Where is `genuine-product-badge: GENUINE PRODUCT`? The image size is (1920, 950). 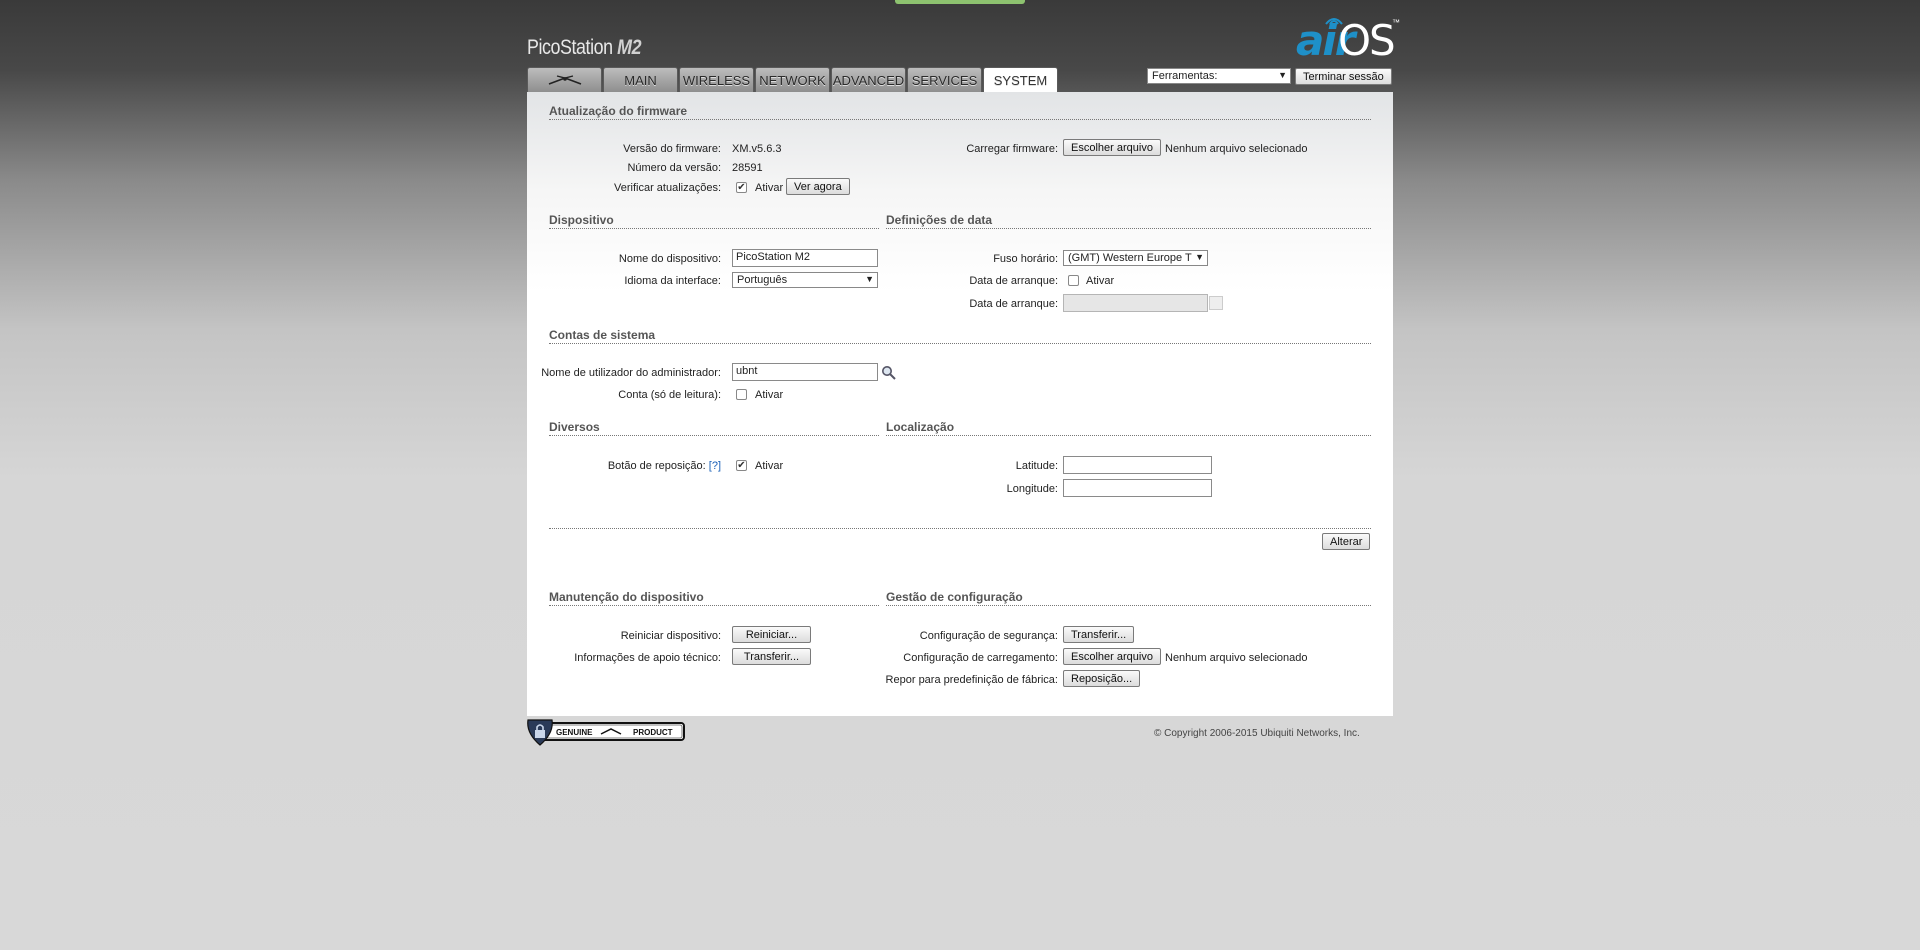
genuine-product-badge: GENUINE PRODUCT is located at coordinates (606, 732).